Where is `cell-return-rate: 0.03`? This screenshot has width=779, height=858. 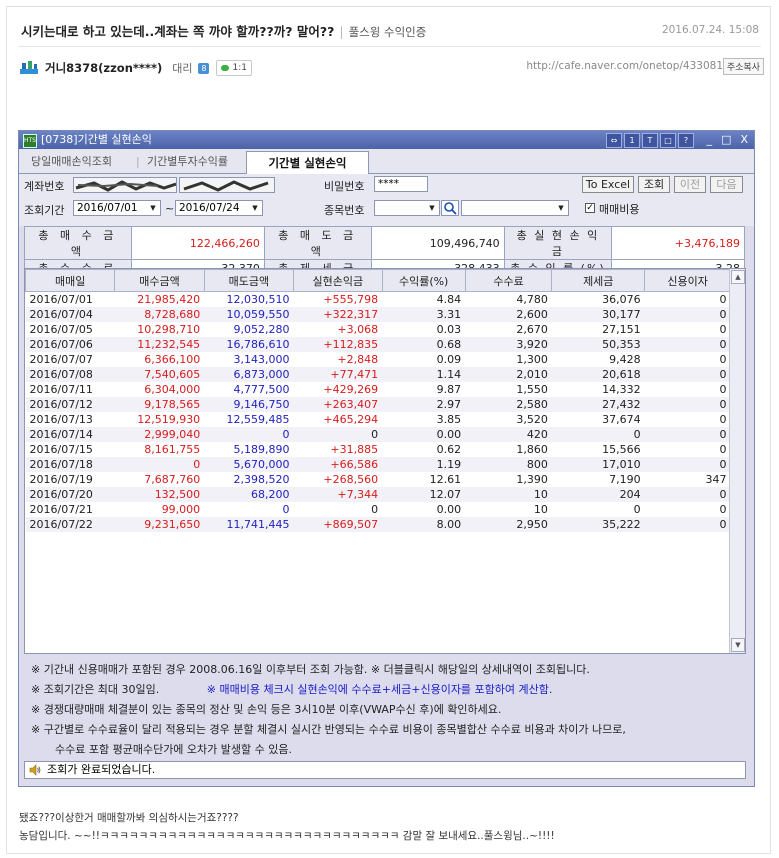
cell-return-rate: 0.03 is located at coordinates (449, 329).